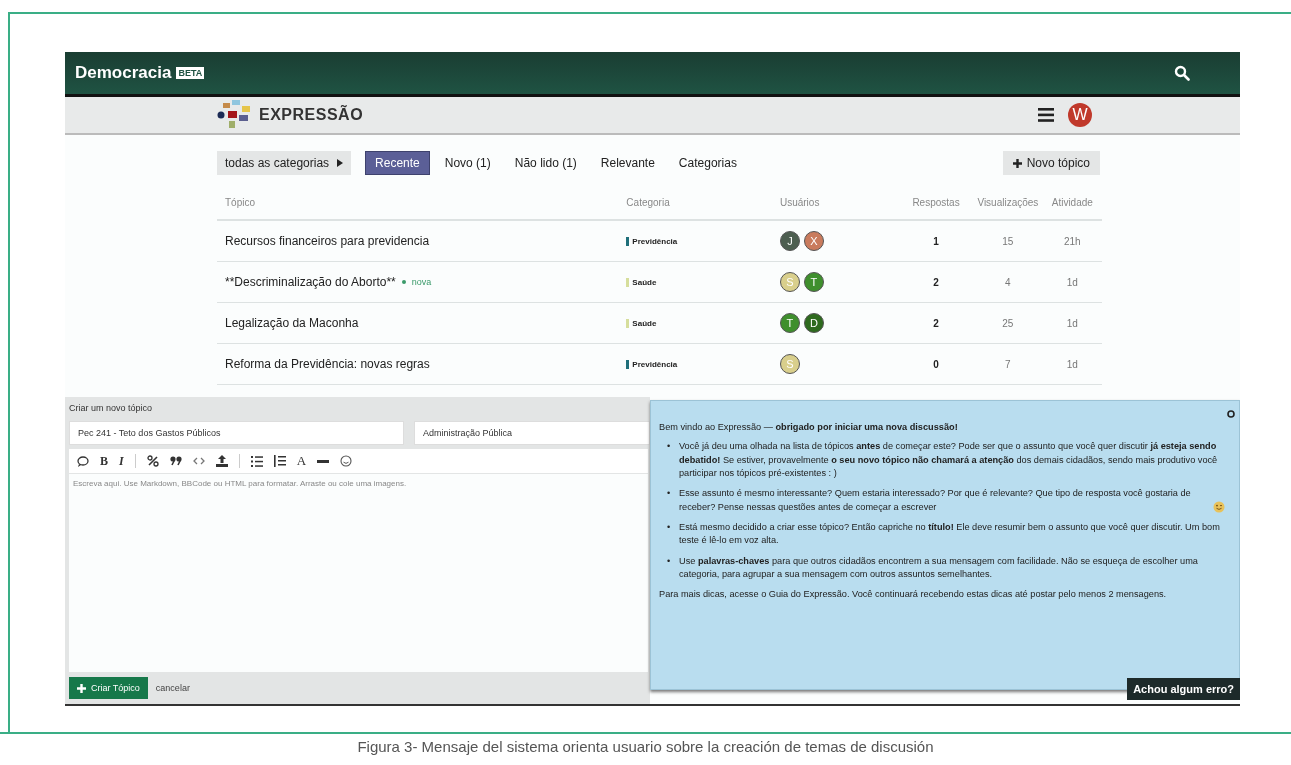 The width and height of the screenshot is (1291, 765). I want to click on tips-intro: Bem vindo ao Expressão — obrigado por iniciar uma nova discussão!, so click(809, 427).